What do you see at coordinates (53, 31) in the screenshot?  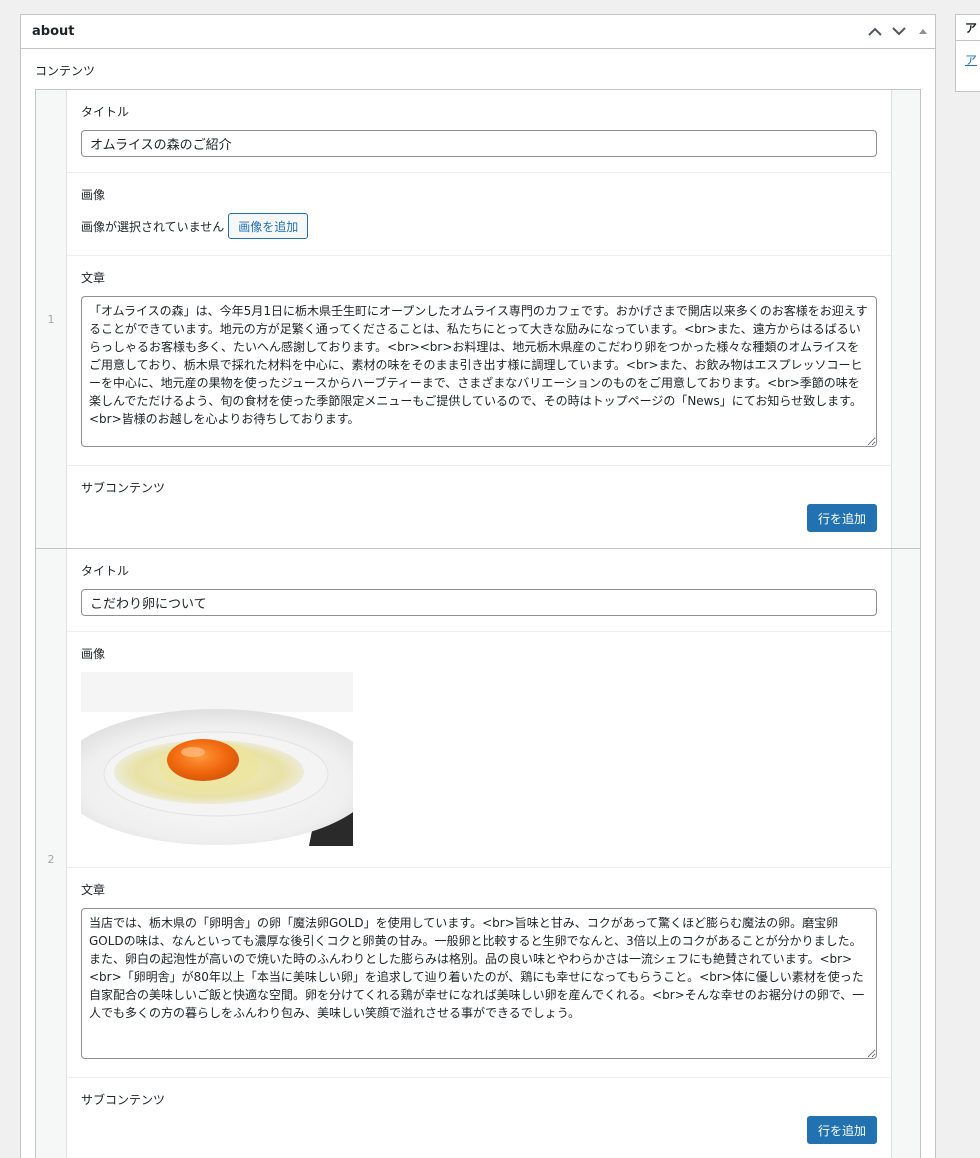 I see `postbox-title: about` at bounding box center [53, 31].